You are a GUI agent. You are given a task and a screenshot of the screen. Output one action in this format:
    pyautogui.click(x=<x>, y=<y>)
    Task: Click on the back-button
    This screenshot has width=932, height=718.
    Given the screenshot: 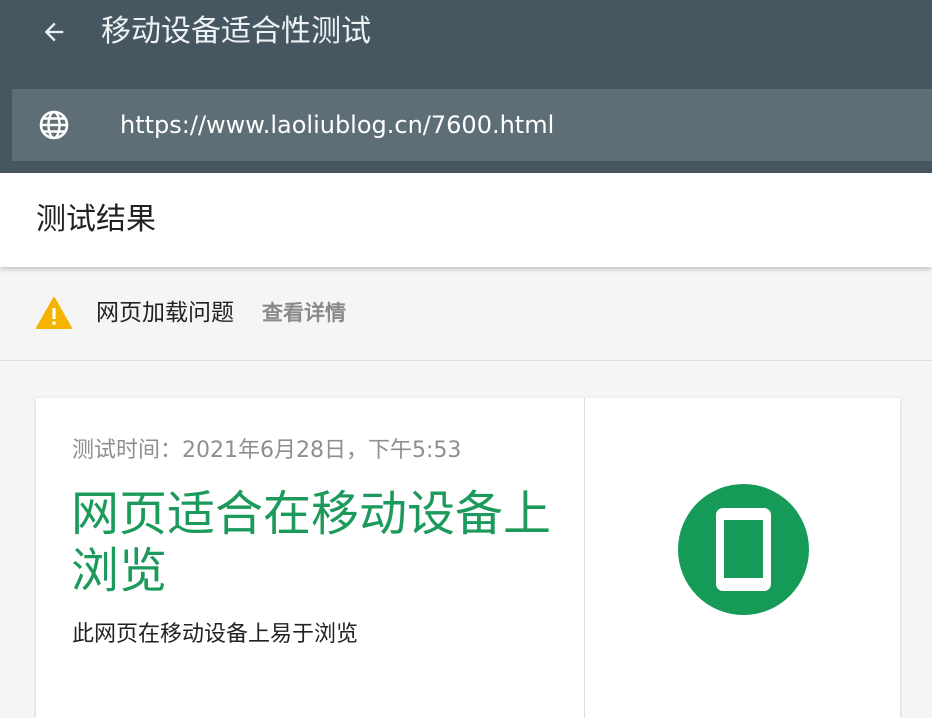 What is the action you would take?
    pyautogui.click(x=54, y=32)
    